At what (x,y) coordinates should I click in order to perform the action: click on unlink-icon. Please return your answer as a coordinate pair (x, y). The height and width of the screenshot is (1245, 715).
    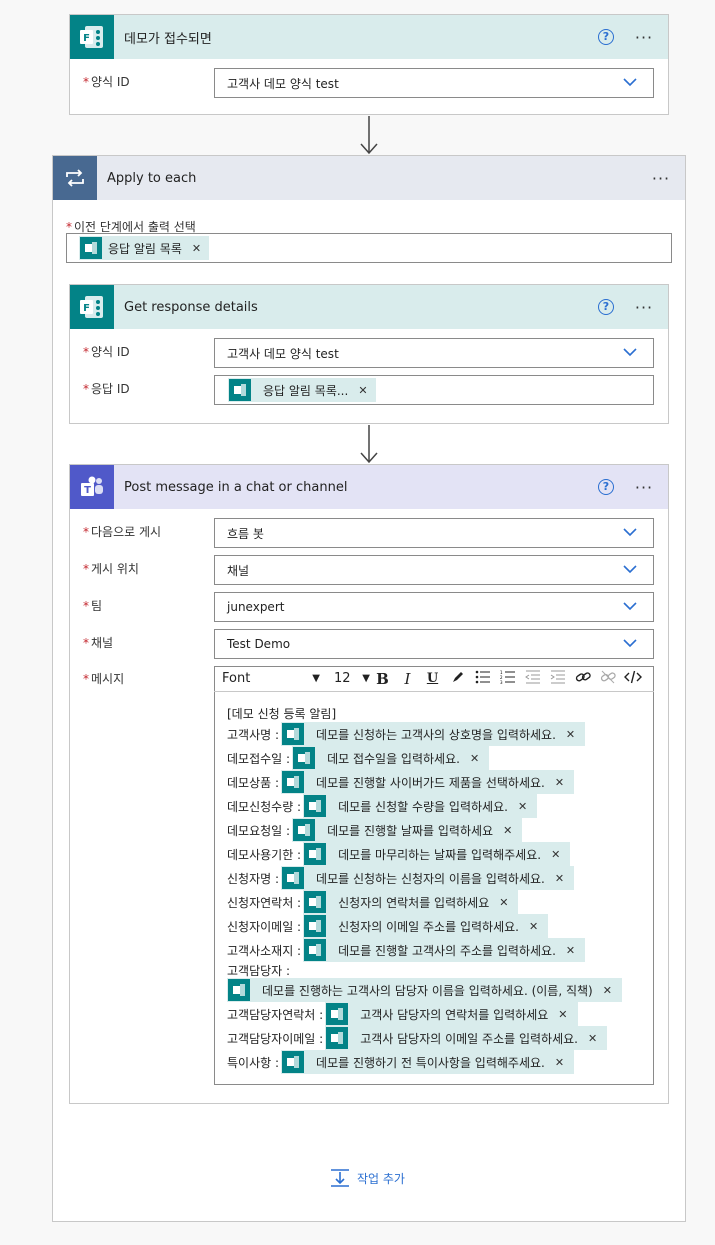
    Looking at the image, I should click on (607, 679).